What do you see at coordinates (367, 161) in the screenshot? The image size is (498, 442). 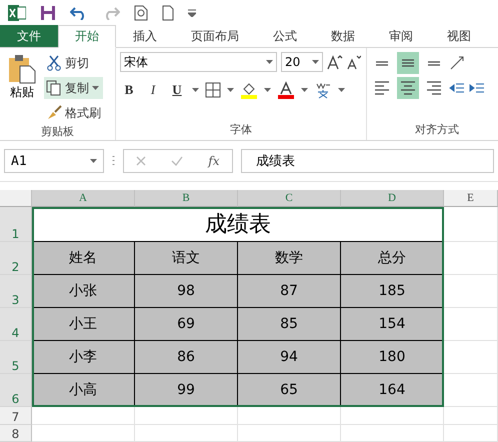 I see `formula-field: 成绩表` at bounding box center [367, 161].